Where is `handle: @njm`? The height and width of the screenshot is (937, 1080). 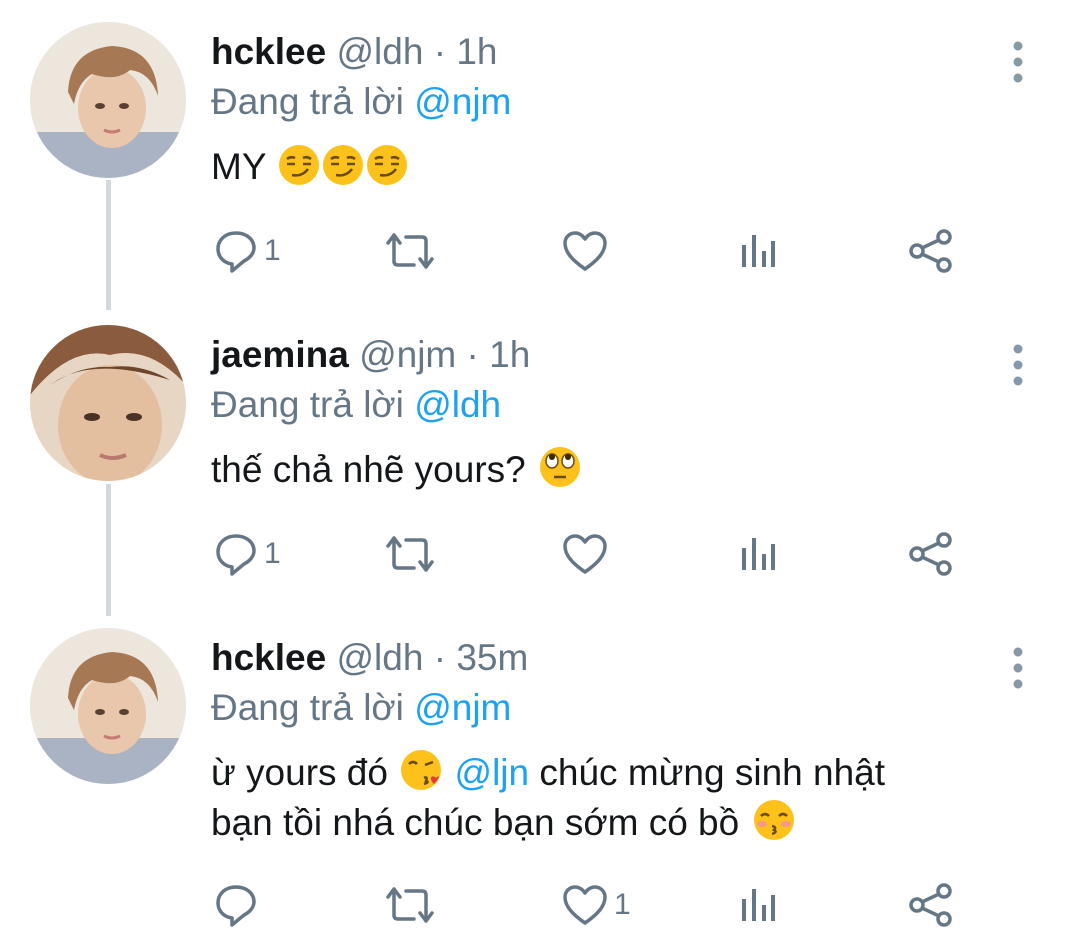 handle: @njm is located at coordinates (407, 354).